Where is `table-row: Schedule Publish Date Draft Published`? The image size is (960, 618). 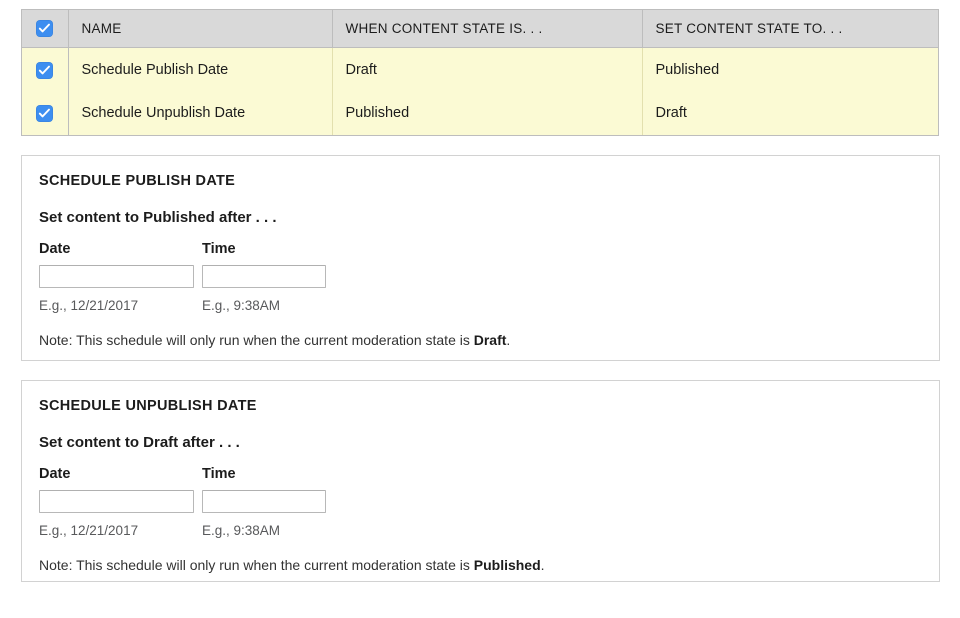 table-row: Schedule Publish Date Draft Published is located at coordinates (480, 69).